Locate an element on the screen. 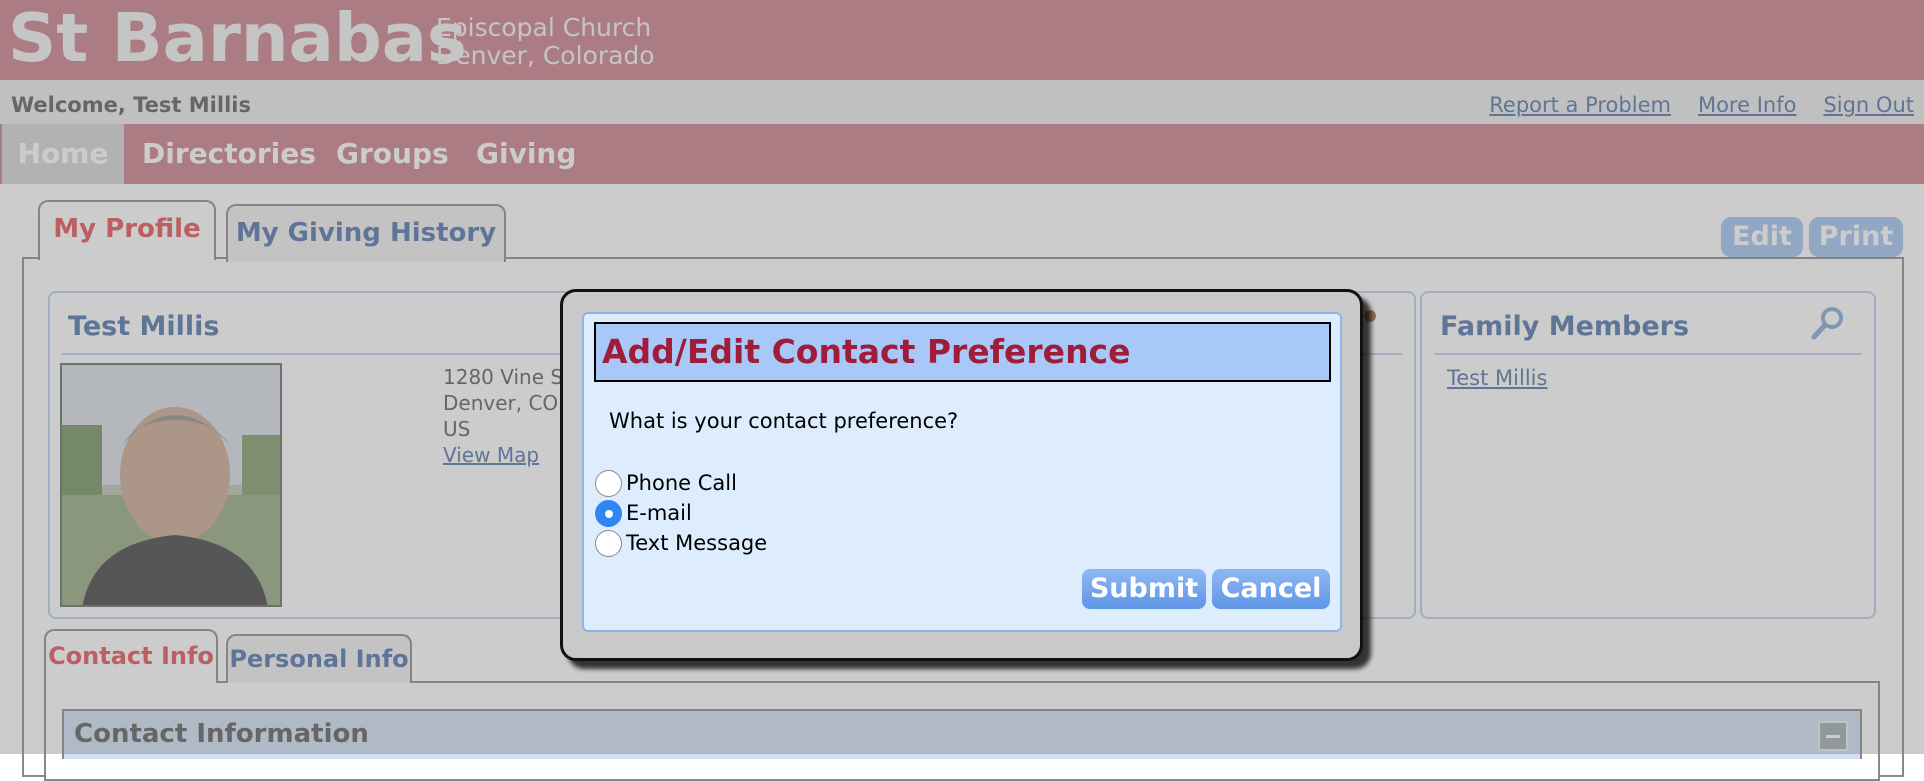 The height and width of the screenshot is (781, 1924). option-email: E-mail is located at coordinates (681, 513).